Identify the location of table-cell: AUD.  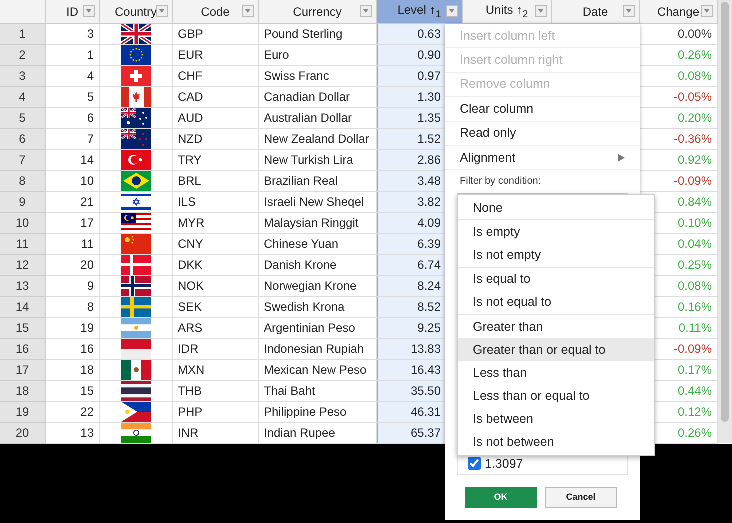
(216, 118).